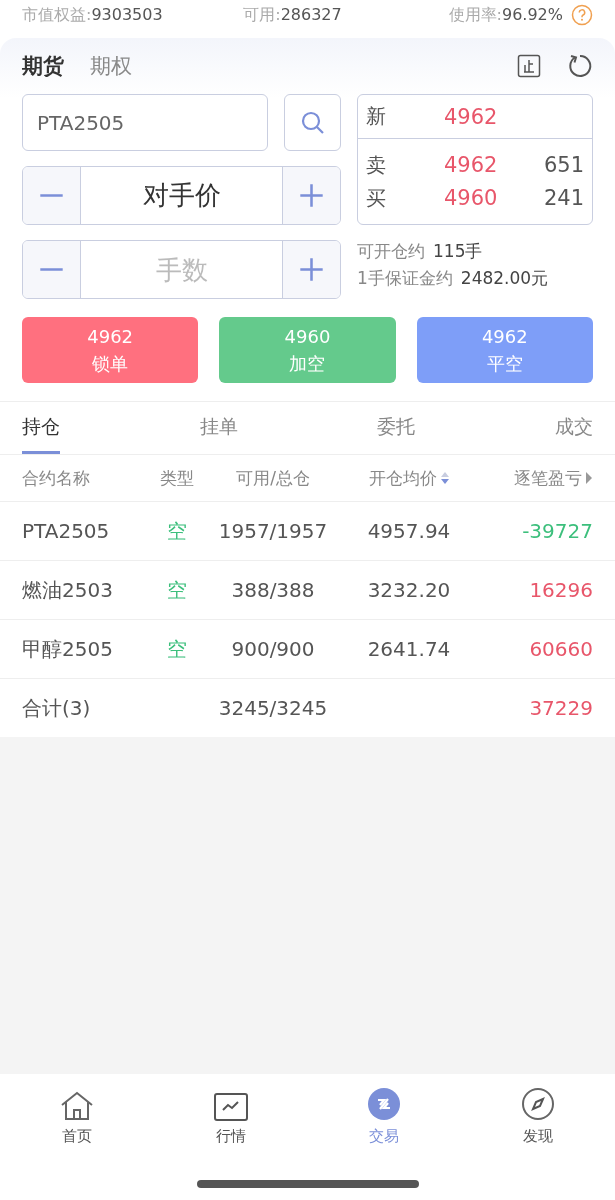  I want to click on quote-volume: 241, so click(563, 198).